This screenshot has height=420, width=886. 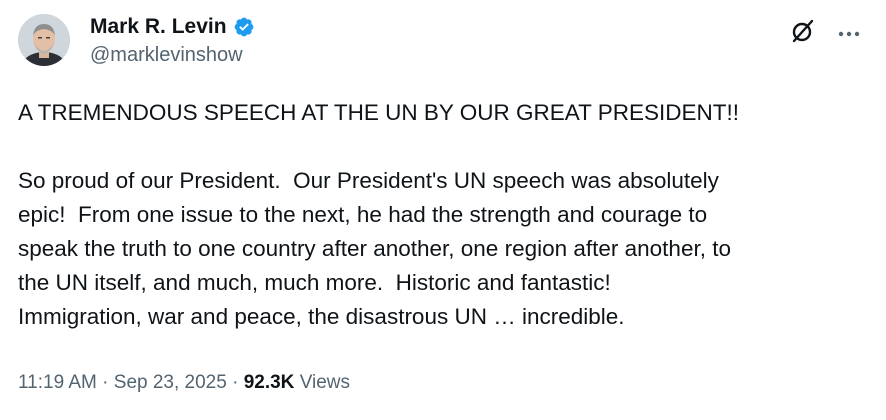 I want to click on post-date: Sep 23, 2025, so click(x=170, y=382).